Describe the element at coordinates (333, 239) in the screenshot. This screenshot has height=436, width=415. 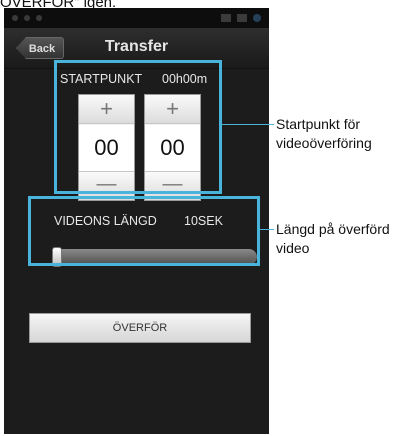
I see `length-callout: Längd på överförd video` at that location.